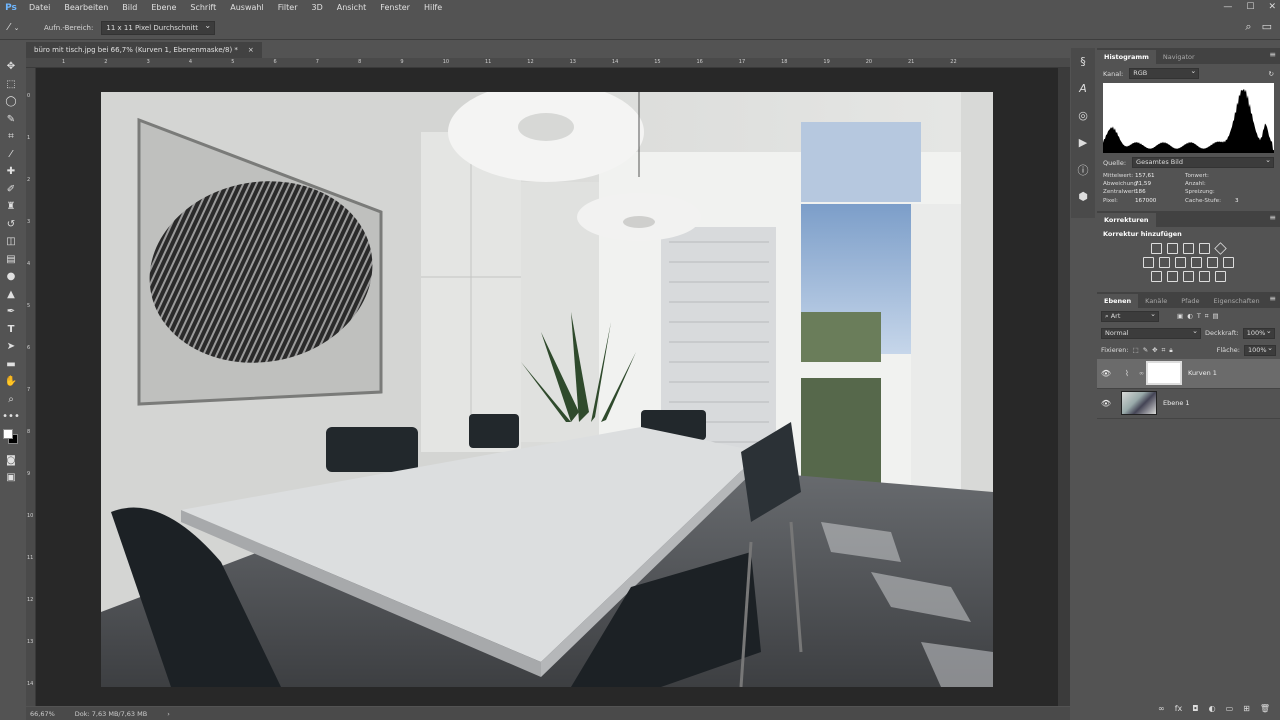 This screenshot has width=1280, height=720. What do you see at coordinates (1188, 248) in the screenshot?
I see `curves-icon` at bounding box center [1188, 248].